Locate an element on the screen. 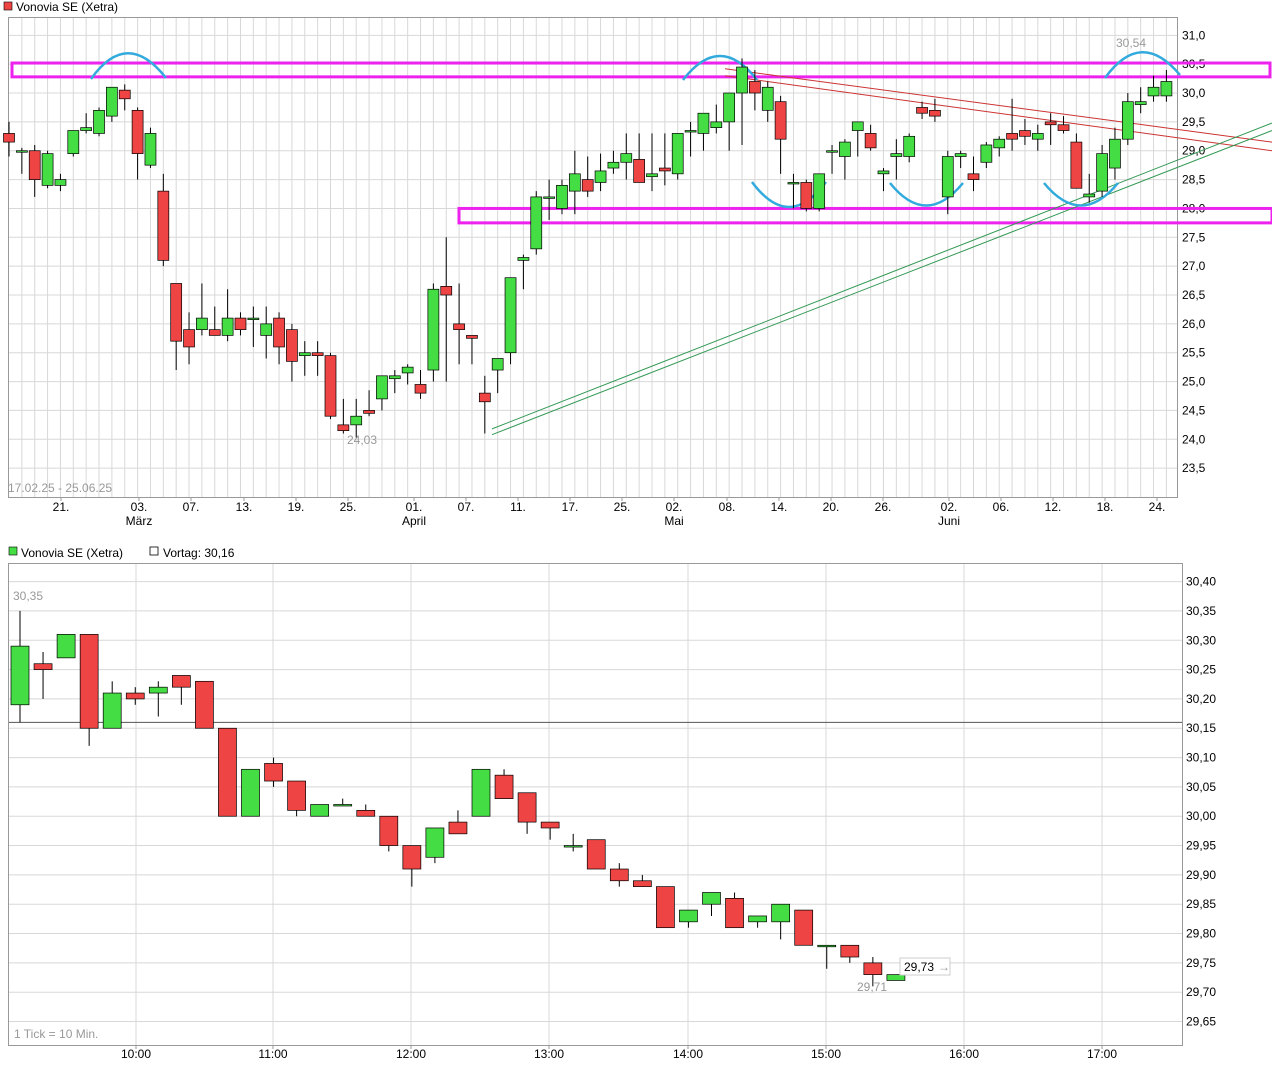 The height and width of the screenshot is (1068, 1272). bottom-y-tick-label: 29,80 is located at coordinates (1201, 934).